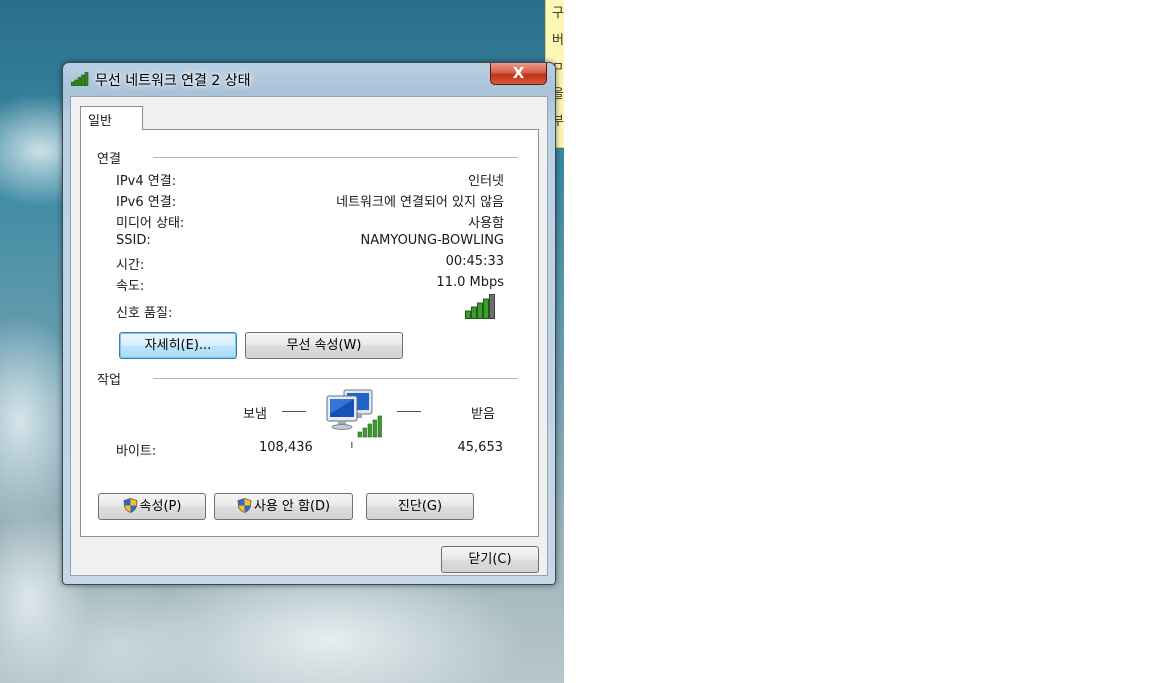 This screenshot has height=683, width=1152. I want to click on info-label: IPv6 연결:, so click(146, 202).